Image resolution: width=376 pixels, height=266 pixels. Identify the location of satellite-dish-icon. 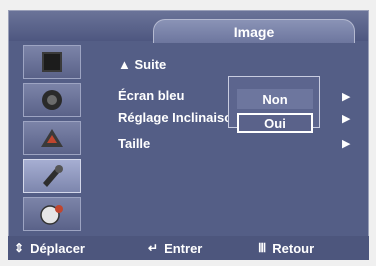
(52, 138).